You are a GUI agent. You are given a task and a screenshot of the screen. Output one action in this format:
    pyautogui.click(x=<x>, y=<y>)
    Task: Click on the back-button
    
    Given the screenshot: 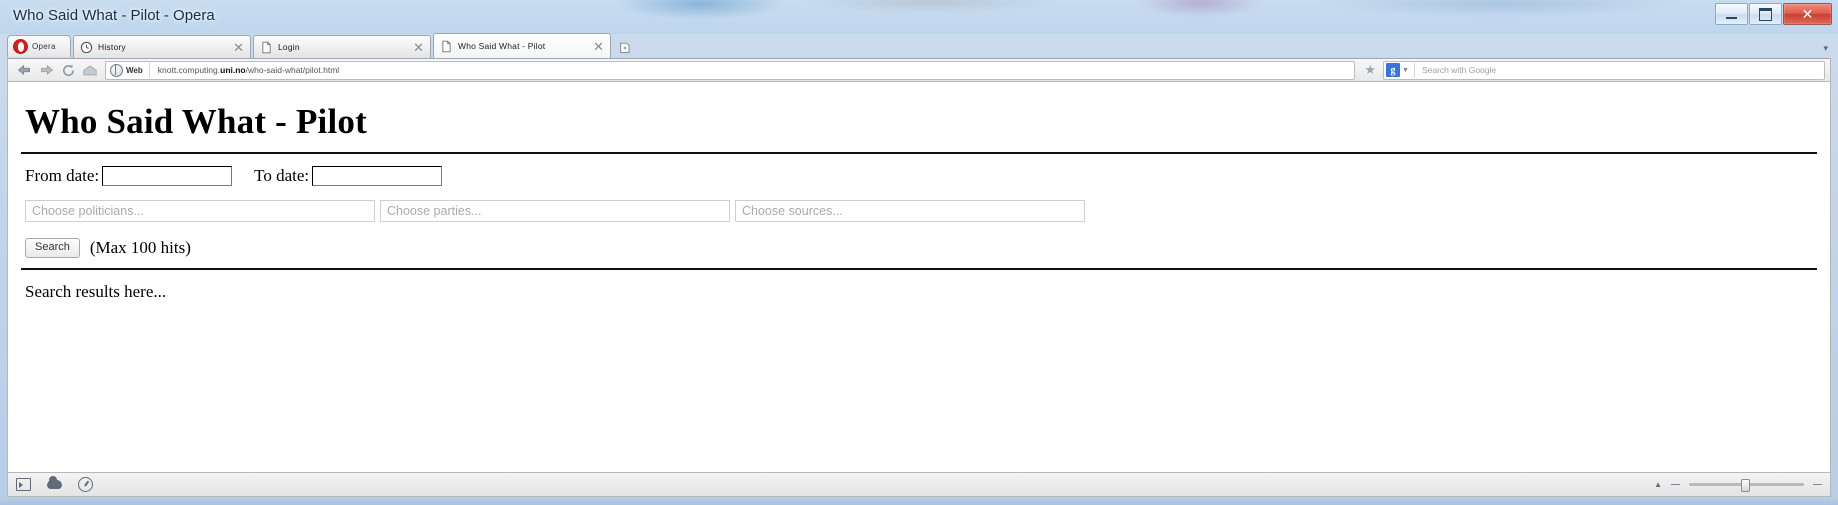 What is the action you would take?
    pyautogui.click(x=24, y=70)
    